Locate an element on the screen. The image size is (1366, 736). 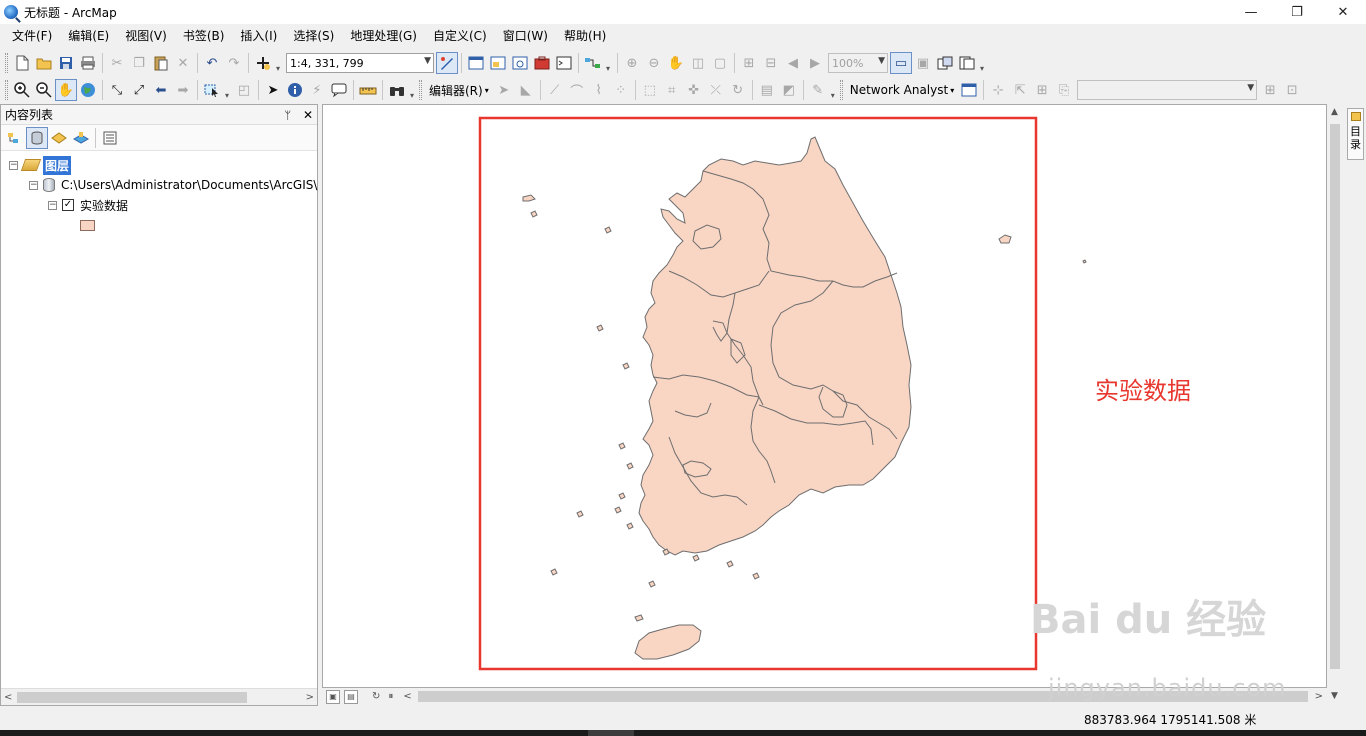
layout-back-extent-icon: ◀ is located at coordinates (793, 63).